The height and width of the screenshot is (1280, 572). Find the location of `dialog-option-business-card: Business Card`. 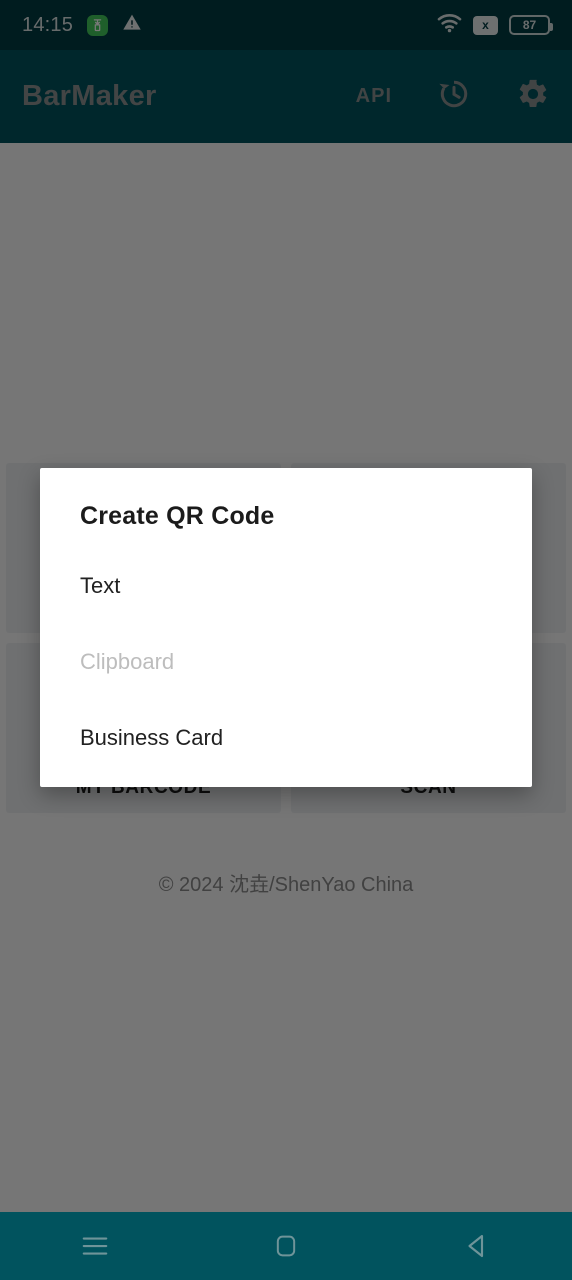

dialog-option-business-card: Business Card is located at coordinates (286, 738).